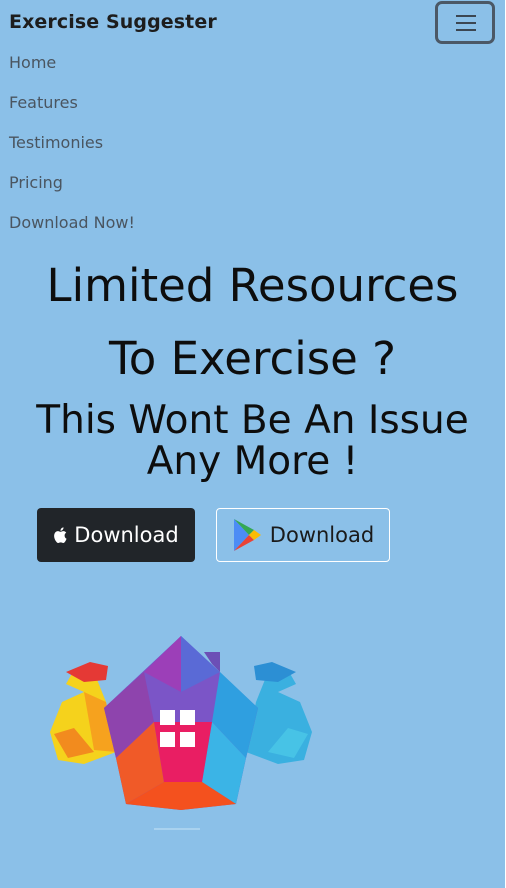 The width and height of the screenshot is (506, 888). Describe the element at coordinates (252, 461) in the screenshot. I see `hero-subtitle-line-2: Any More !` at that location.